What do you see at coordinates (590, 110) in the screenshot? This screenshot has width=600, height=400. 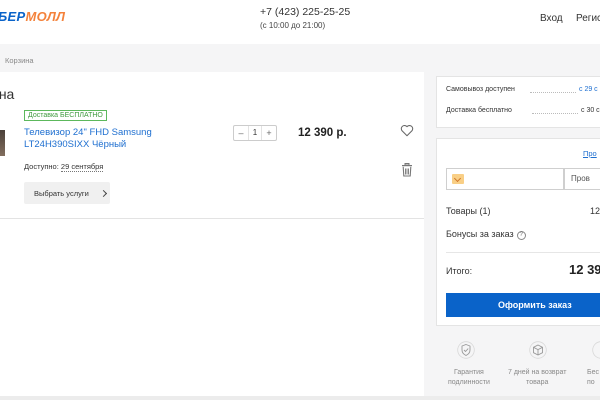 I see `delivery-date: с 30 с` at bounding box center [590, 110].